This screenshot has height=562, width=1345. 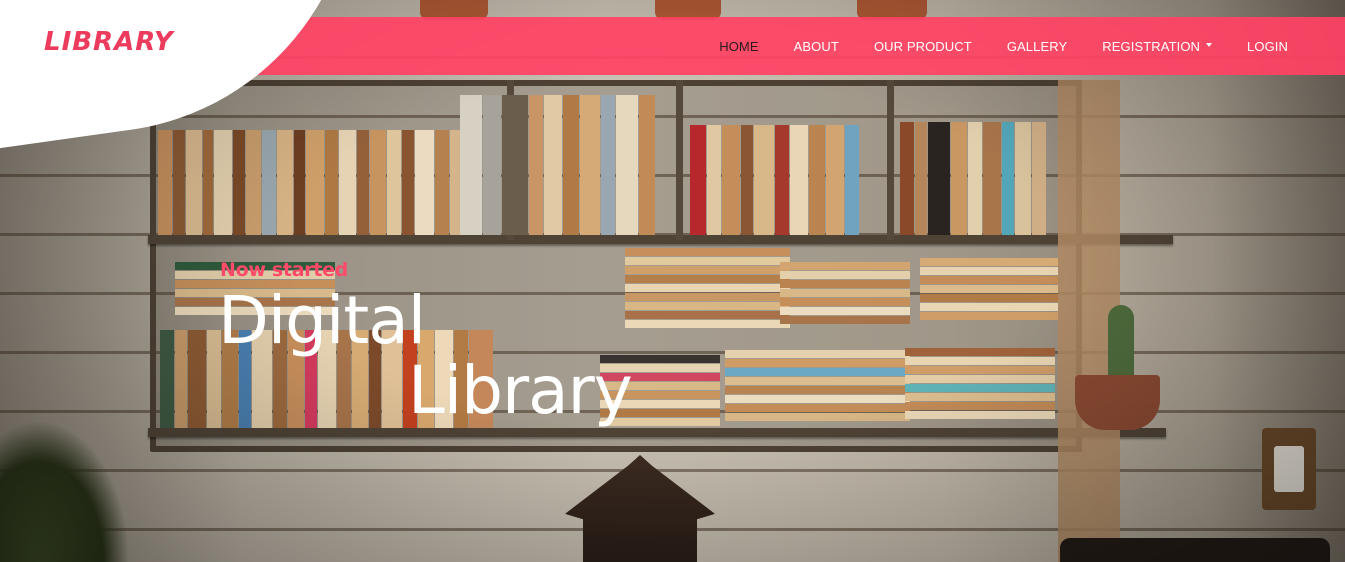 I want to click on nav-our-product: OUR PRODUCT, so click(x=923, y=46).